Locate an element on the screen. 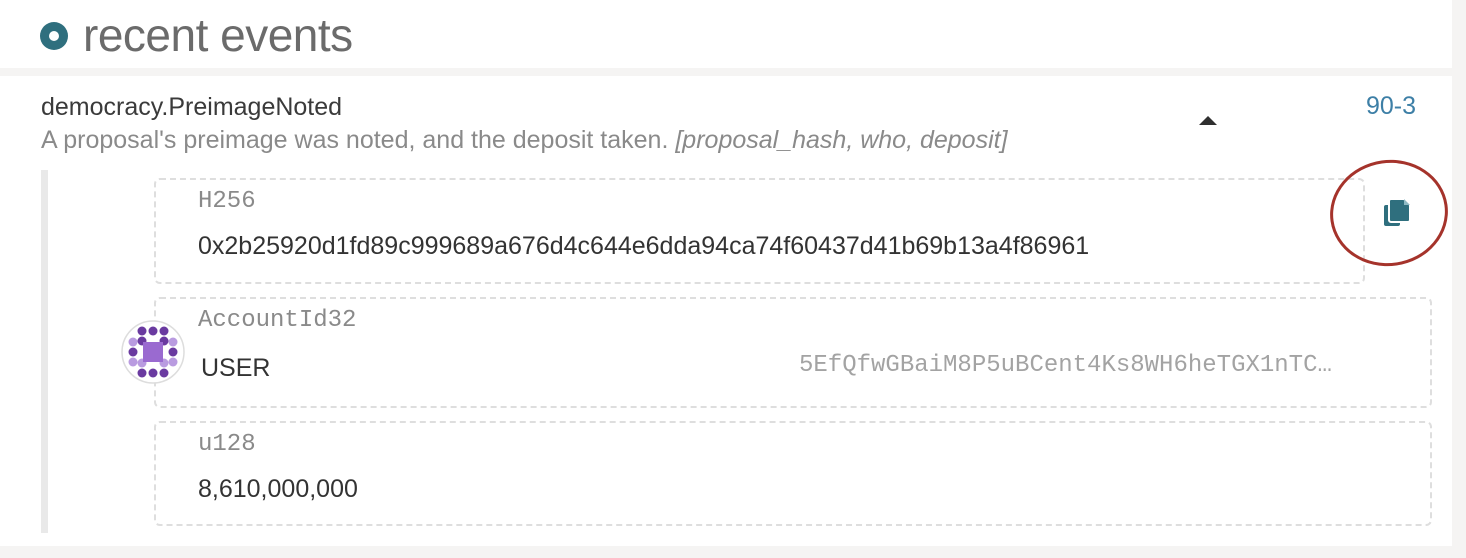  section-title: recent events is located at coordinates (218, 35).